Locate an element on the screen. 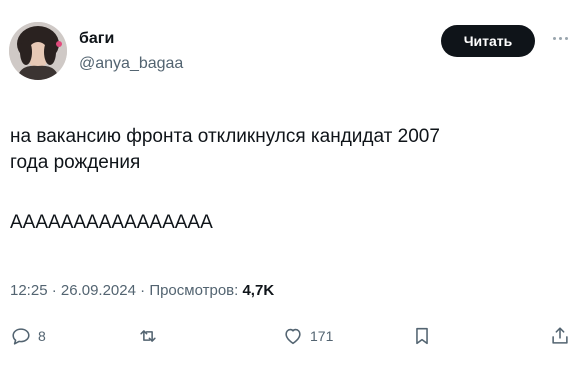  action-bar: 8 171 is located at coordinates (291, 336).